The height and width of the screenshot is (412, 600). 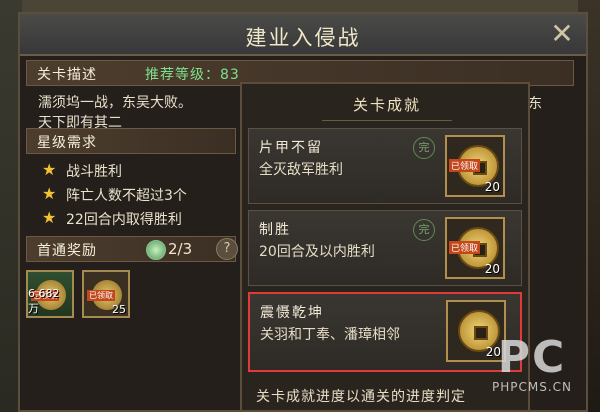 What do you see at coordinates (131, 249) in the screenshot?
I see `first-reward-header: 首通奖励` at bounding box center [131, 249].